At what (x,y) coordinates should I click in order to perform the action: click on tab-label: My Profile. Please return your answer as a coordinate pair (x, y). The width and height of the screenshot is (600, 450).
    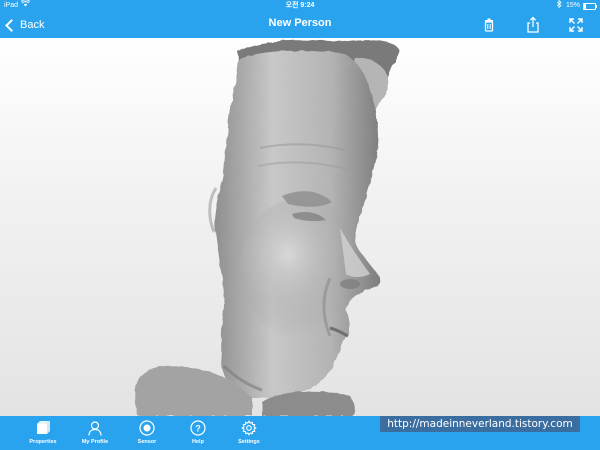
    Looking at the image, I should click on (95, 442).